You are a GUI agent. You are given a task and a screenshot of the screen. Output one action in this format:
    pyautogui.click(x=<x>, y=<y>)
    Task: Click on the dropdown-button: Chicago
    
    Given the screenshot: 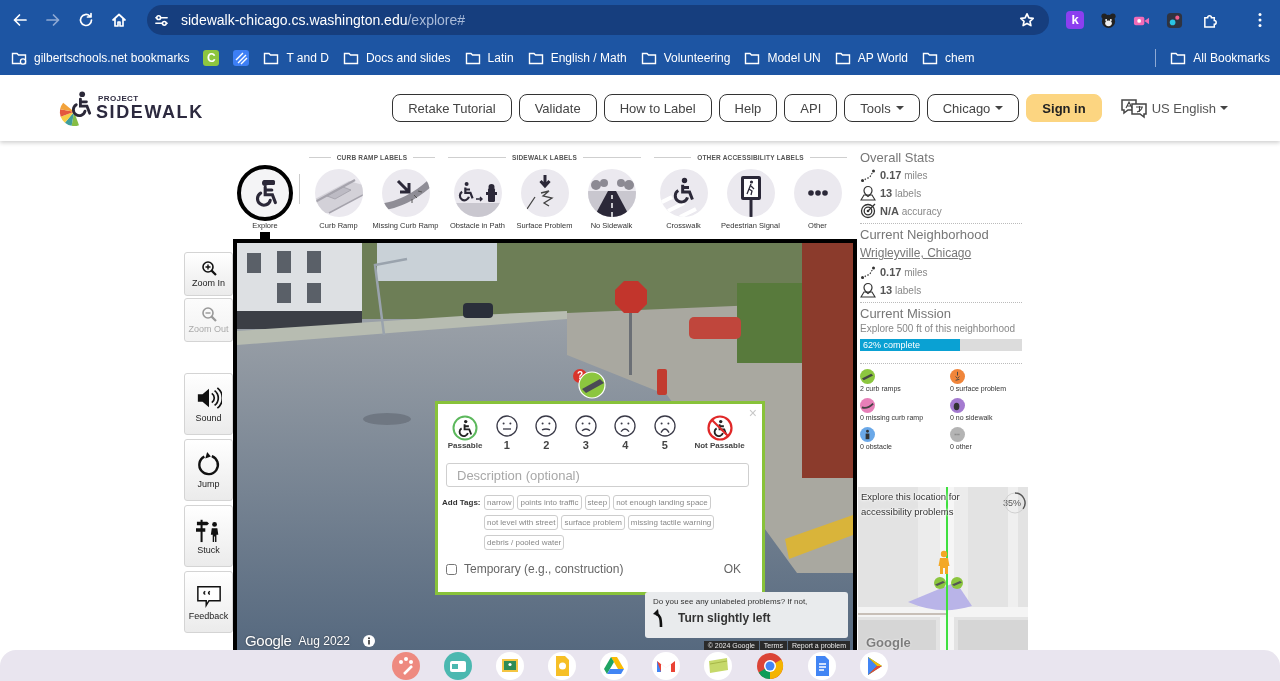 What is the action you would take?
    pyautogui.click(x=973, y=108)
    